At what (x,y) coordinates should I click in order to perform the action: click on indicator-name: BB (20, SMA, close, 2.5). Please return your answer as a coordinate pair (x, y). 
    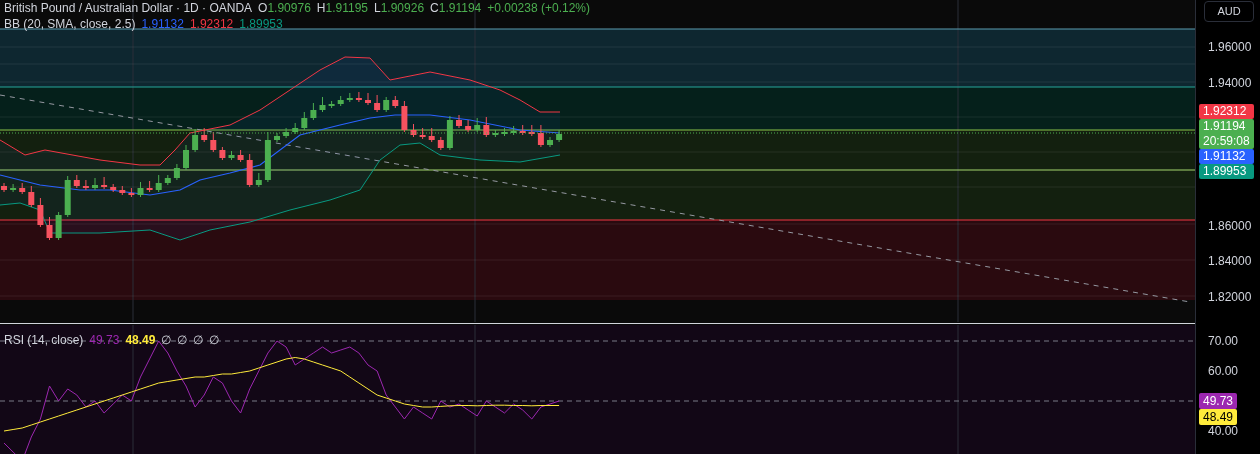
    Looking at the image, I should click on (70, 24).